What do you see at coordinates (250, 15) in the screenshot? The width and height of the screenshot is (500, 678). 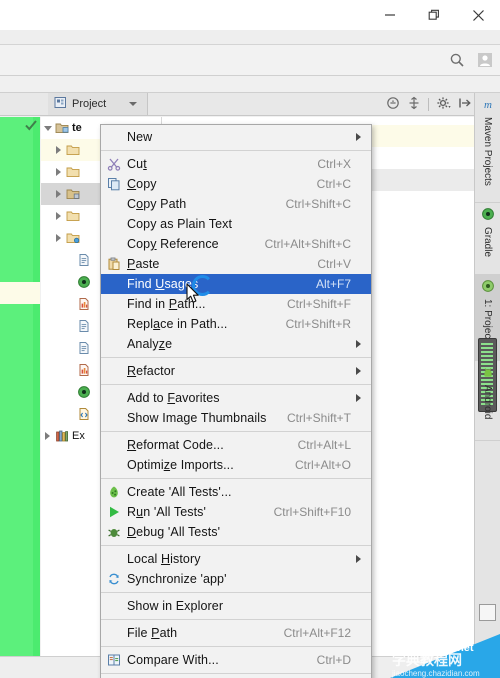 I see `window-title-bar` at bounding box center [250, 15].